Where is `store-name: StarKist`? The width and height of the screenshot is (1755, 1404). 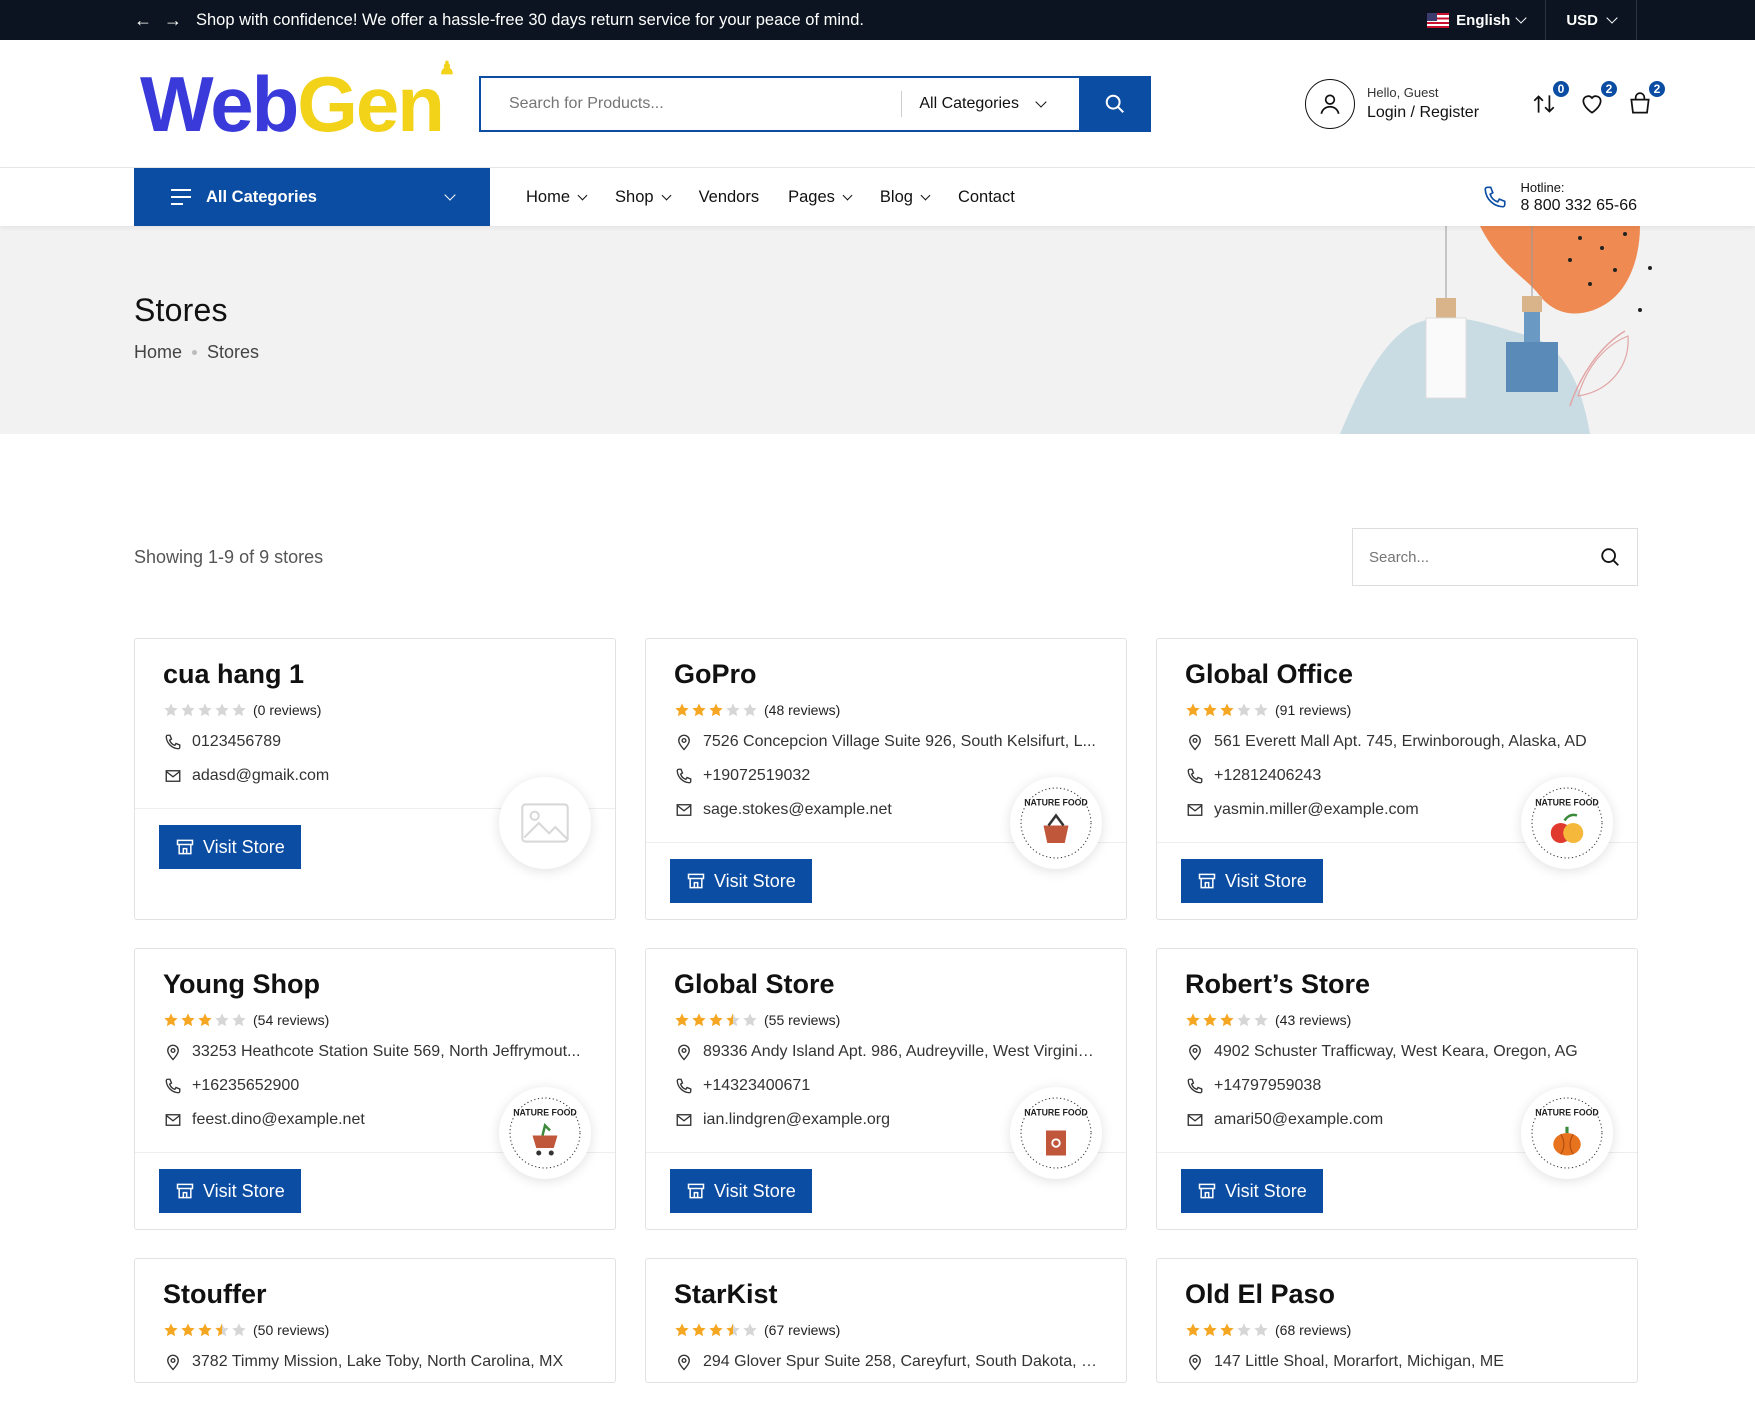
store-name: StarKist is located at coordinates (886, 1294).